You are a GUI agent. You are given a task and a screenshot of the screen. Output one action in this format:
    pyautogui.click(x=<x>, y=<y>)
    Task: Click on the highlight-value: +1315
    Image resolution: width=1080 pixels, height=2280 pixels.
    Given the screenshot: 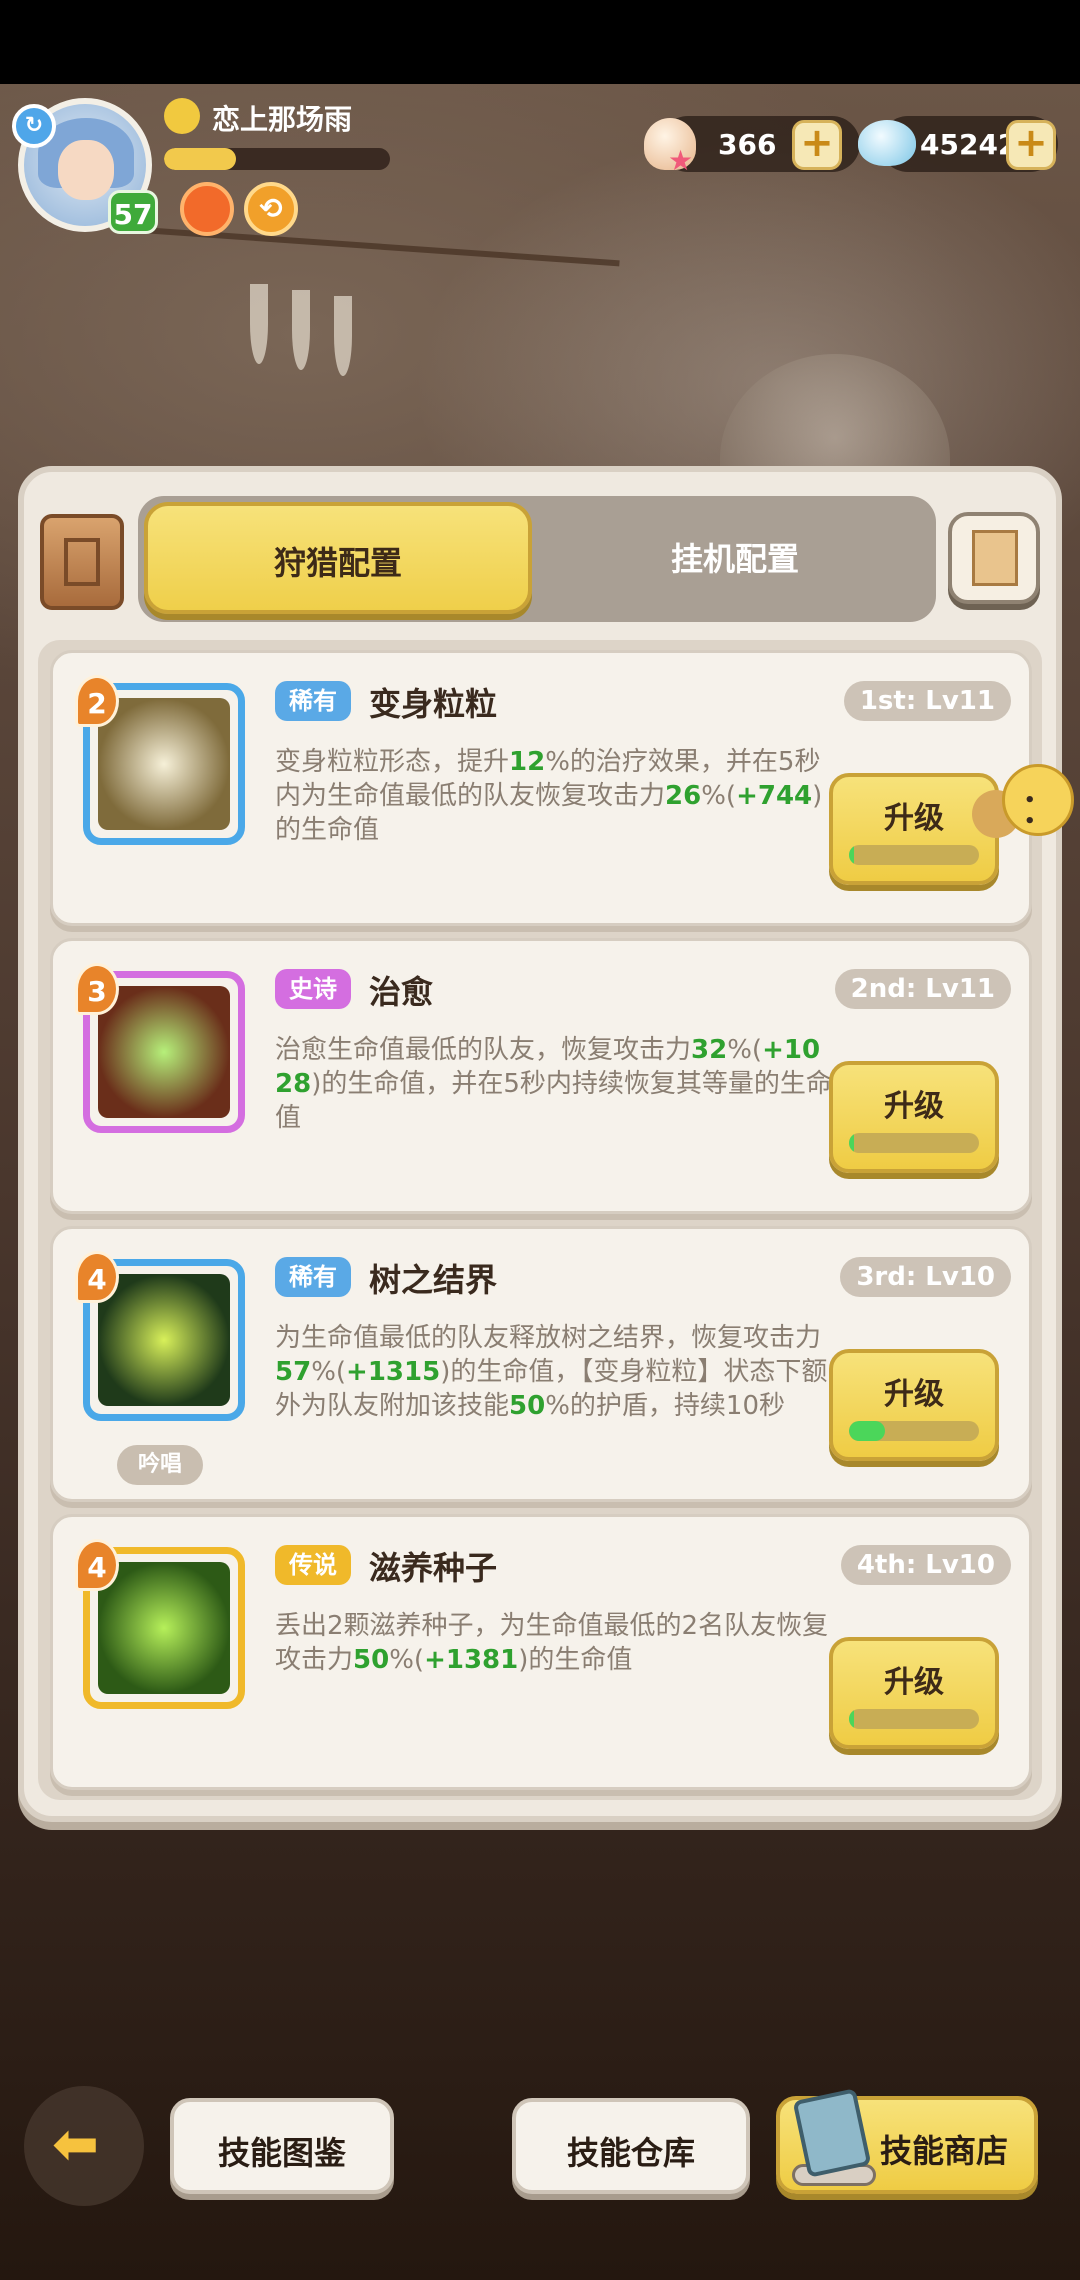 What is the action you would take?
    pyautogui.click(x=393, y=1372)
    